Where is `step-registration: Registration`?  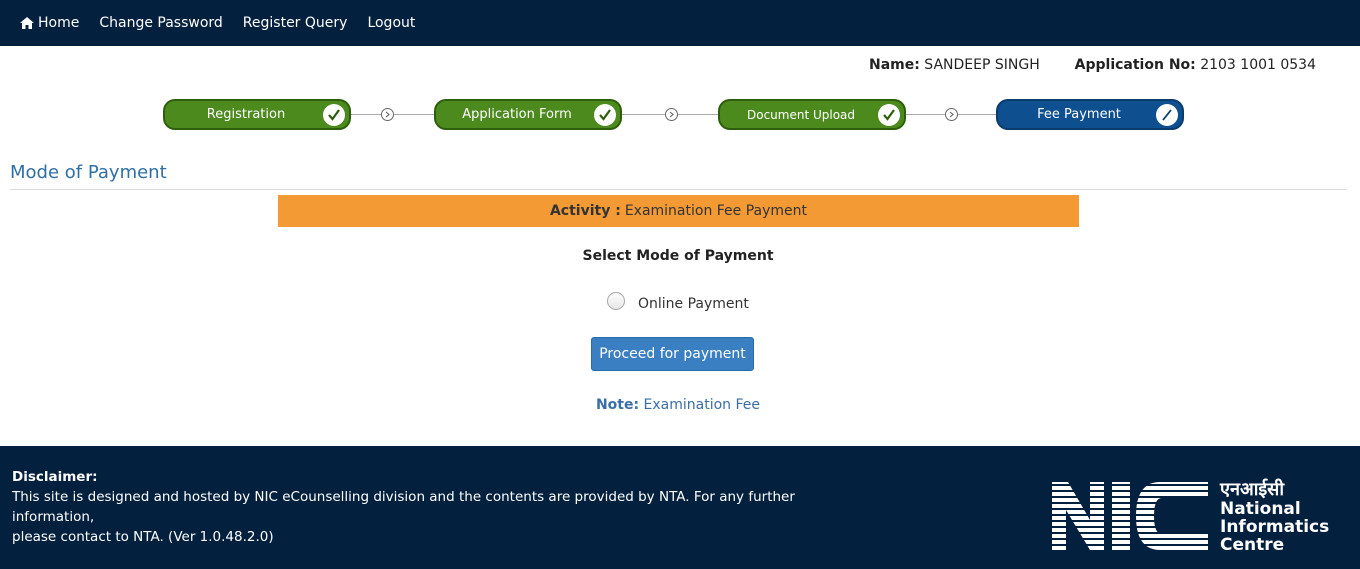
step-registration: Registration is located at coordinates (257, 114).